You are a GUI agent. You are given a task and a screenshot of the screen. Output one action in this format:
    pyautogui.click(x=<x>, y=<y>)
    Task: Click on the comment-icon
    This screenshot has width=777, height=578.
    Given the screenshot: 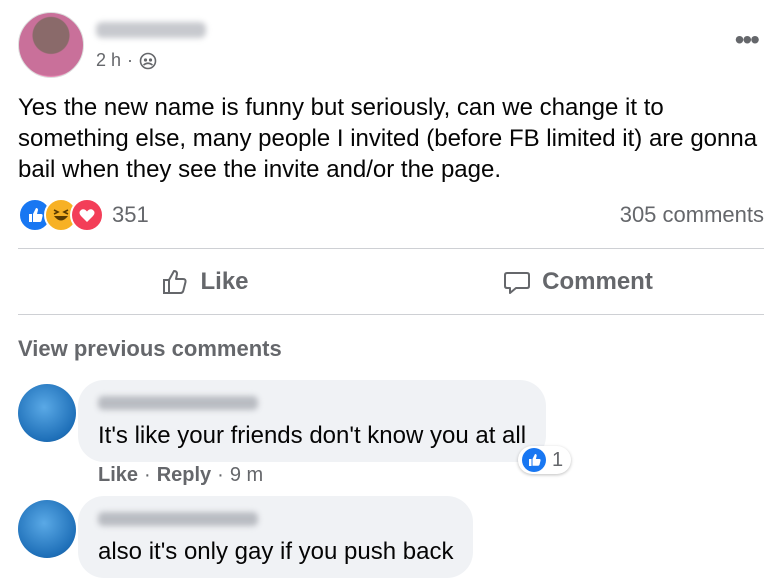 What is the action you would take?
    pyautogui.click(x=517, y=283)
    